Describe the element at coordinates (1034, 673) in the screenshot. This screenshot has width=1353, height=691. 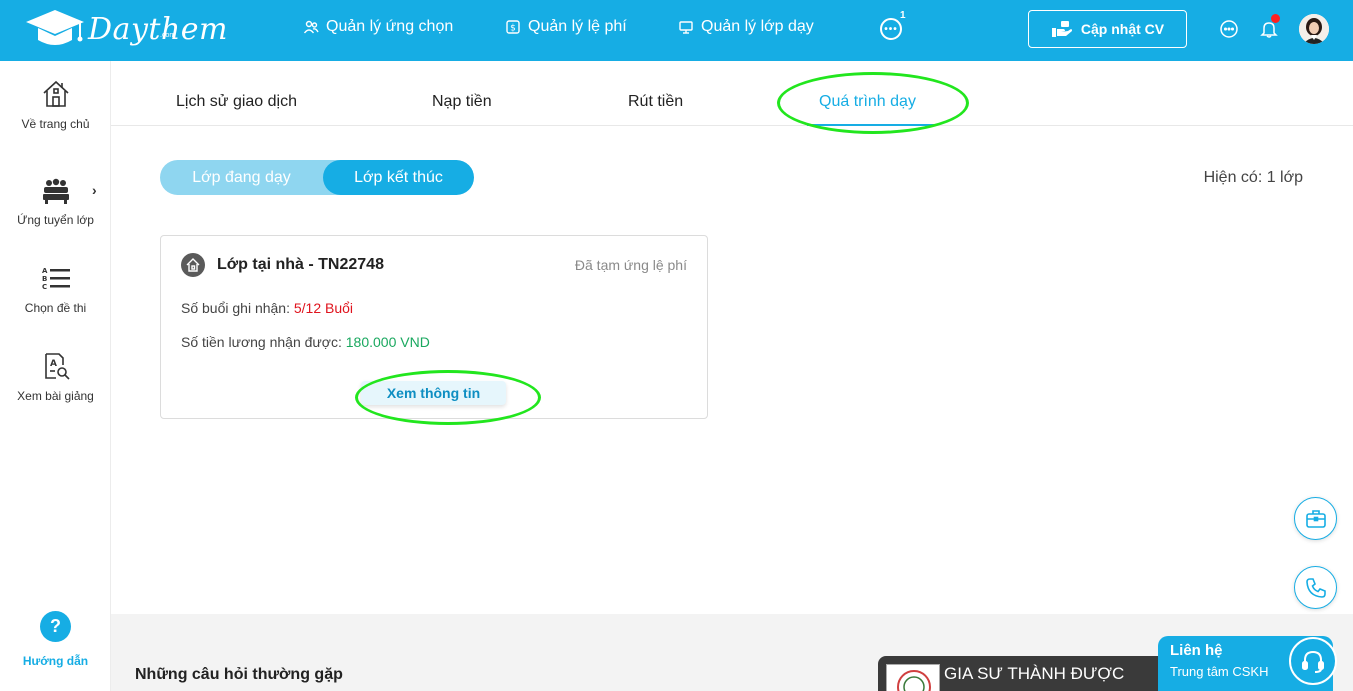
I see `video-title: GIA SƯ THÀNH ĐƯỢC` at that location.